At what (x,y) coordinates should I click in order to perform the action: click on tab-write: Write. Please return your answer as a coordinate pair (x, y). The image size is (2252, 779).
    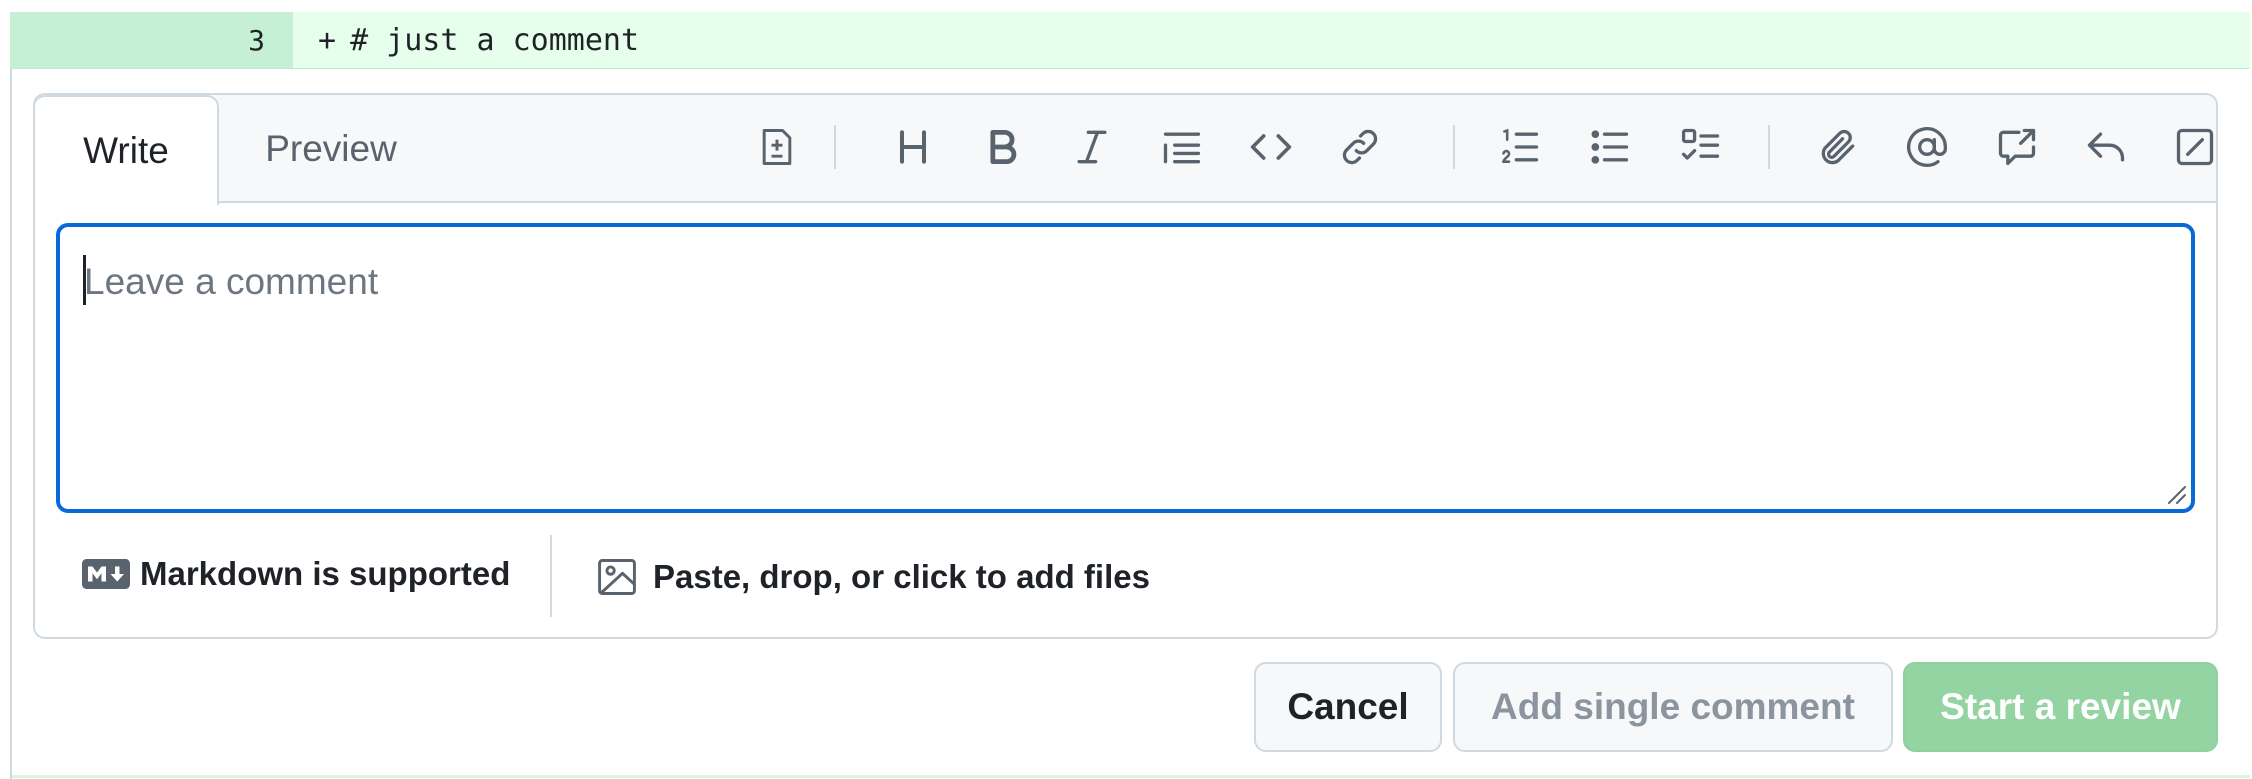
    Looking at the image, I should click on (127, 150).